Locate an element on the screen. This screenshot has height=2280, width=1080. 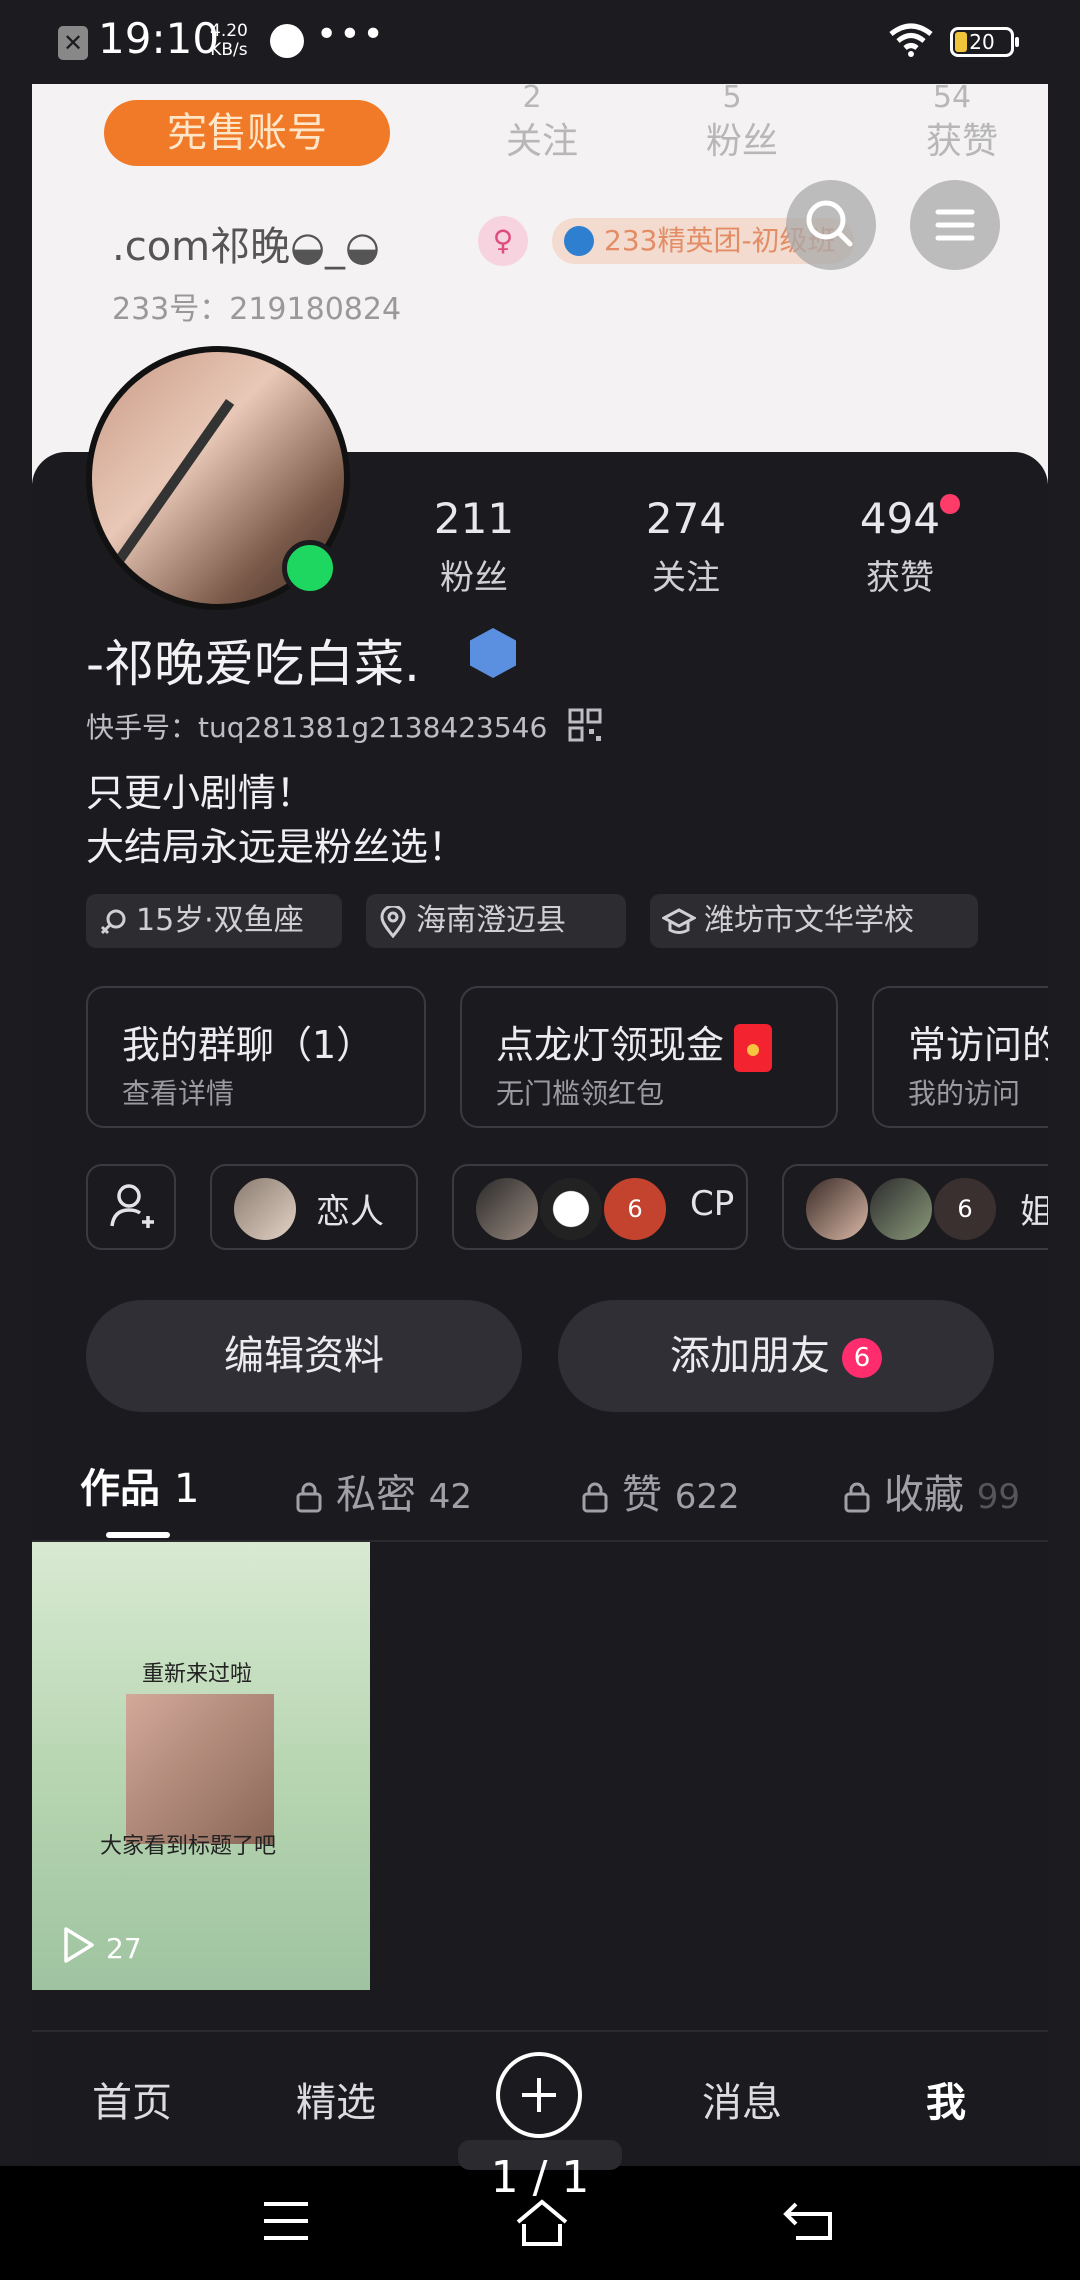
card-title: 点龙灯领现金 is located at coordinates (634, 1043).